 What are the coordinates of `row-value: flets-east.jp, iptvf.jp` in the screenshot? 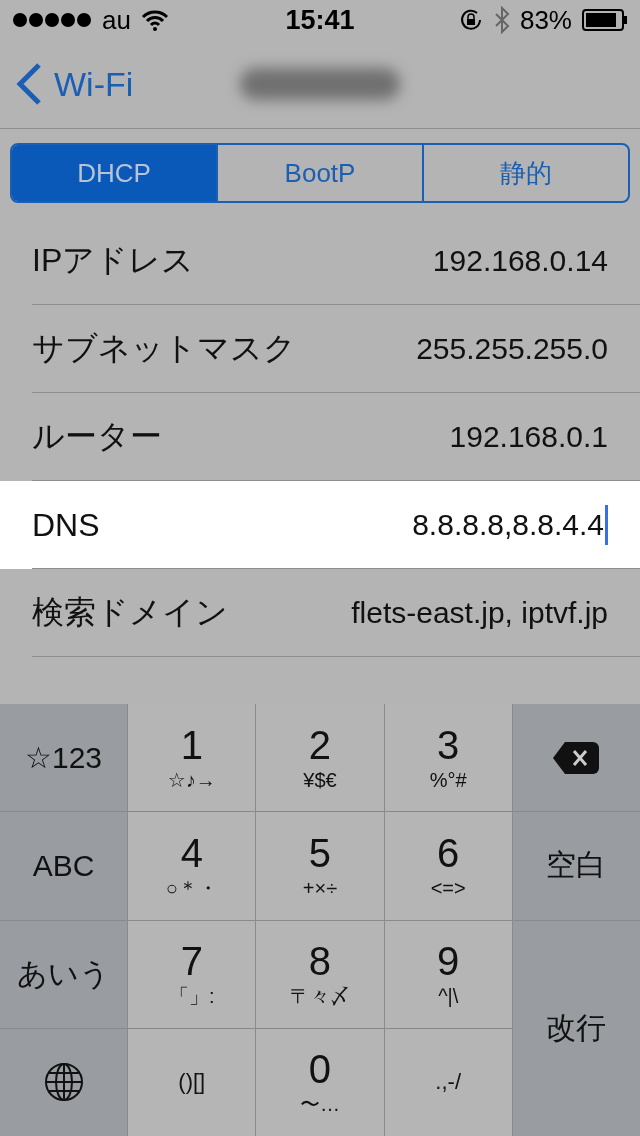 It's located at (479, 613).